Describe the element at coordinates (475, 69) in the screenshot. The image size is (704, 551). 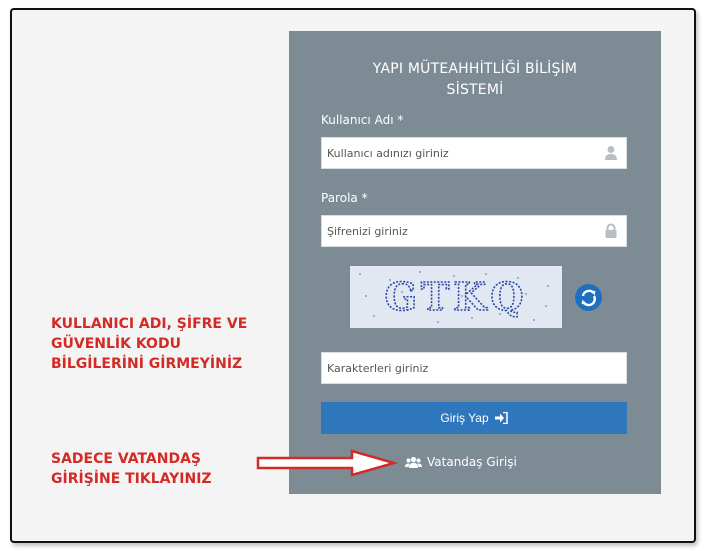
I see `title-line-1: YAPI MÜTEAHHİTLİĞİ BİLİŞİM` at that location.